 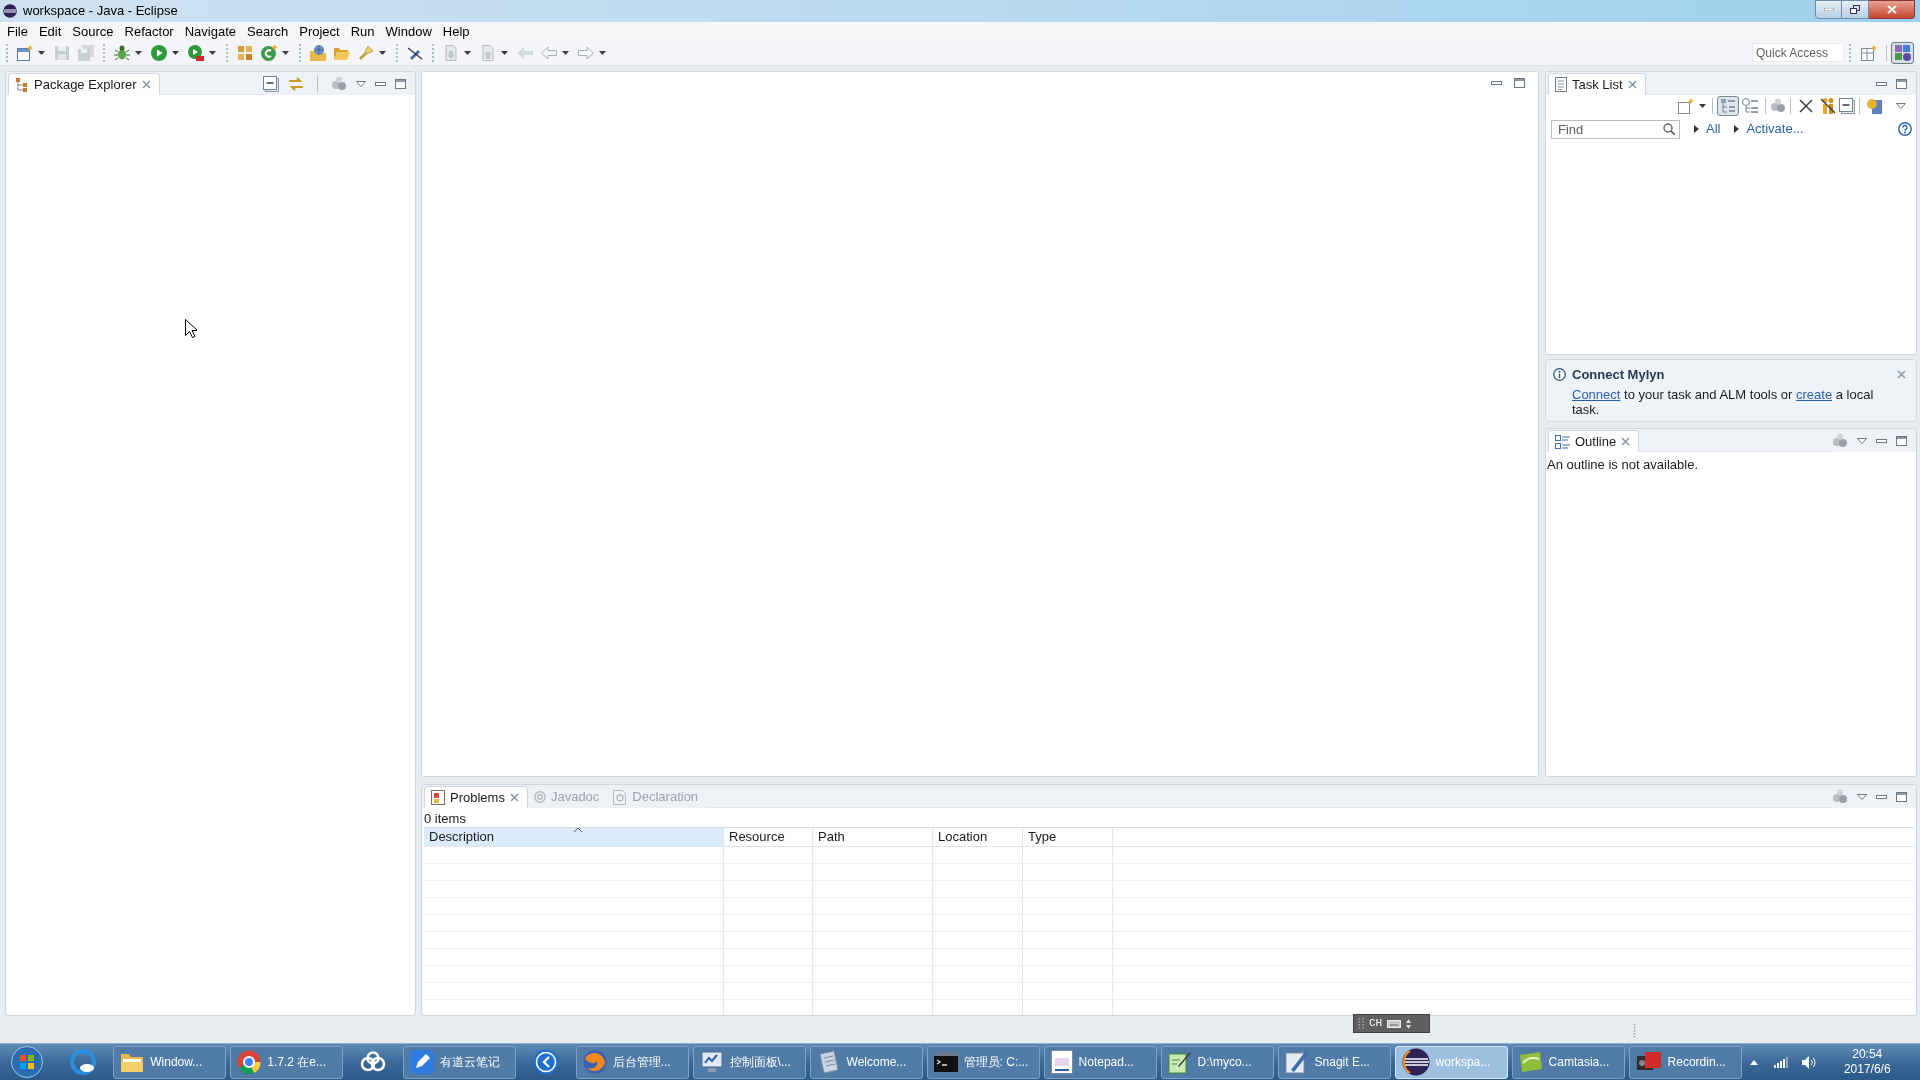 What do you see at coordinates (50, 31) in the screenshot?
I see `menu-item: Edit` at bounding box center [50, 31].